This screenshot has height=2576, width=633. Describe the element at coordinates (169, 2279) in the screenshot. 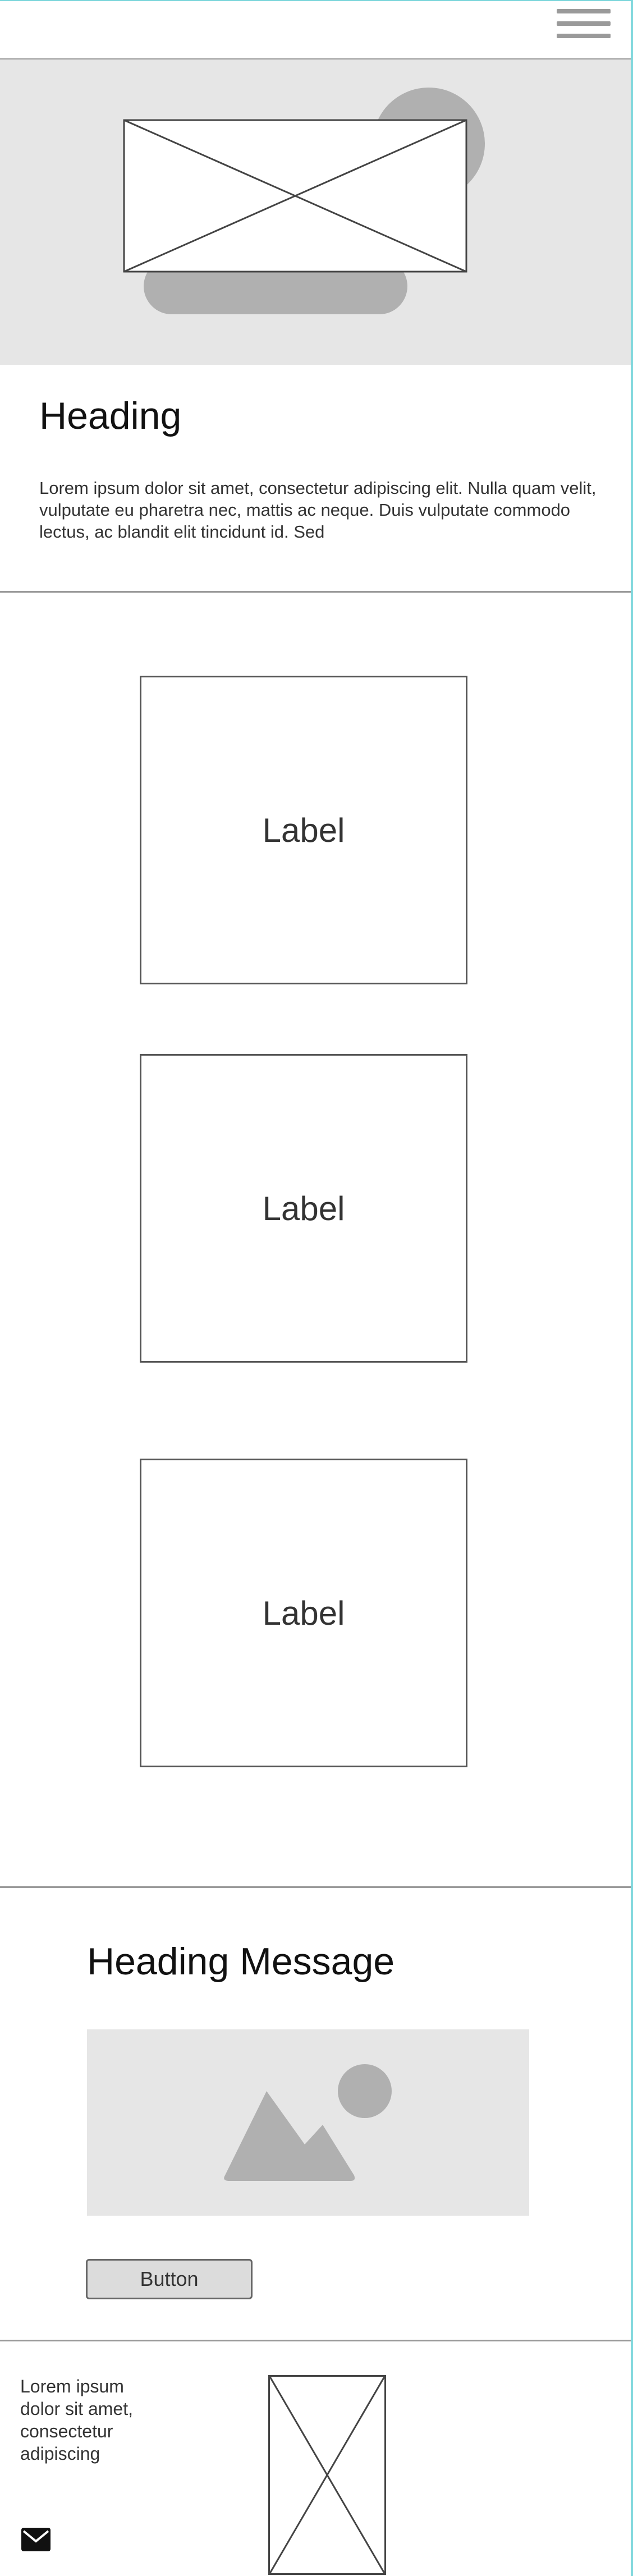

I see `primary-button: Button` at that location.